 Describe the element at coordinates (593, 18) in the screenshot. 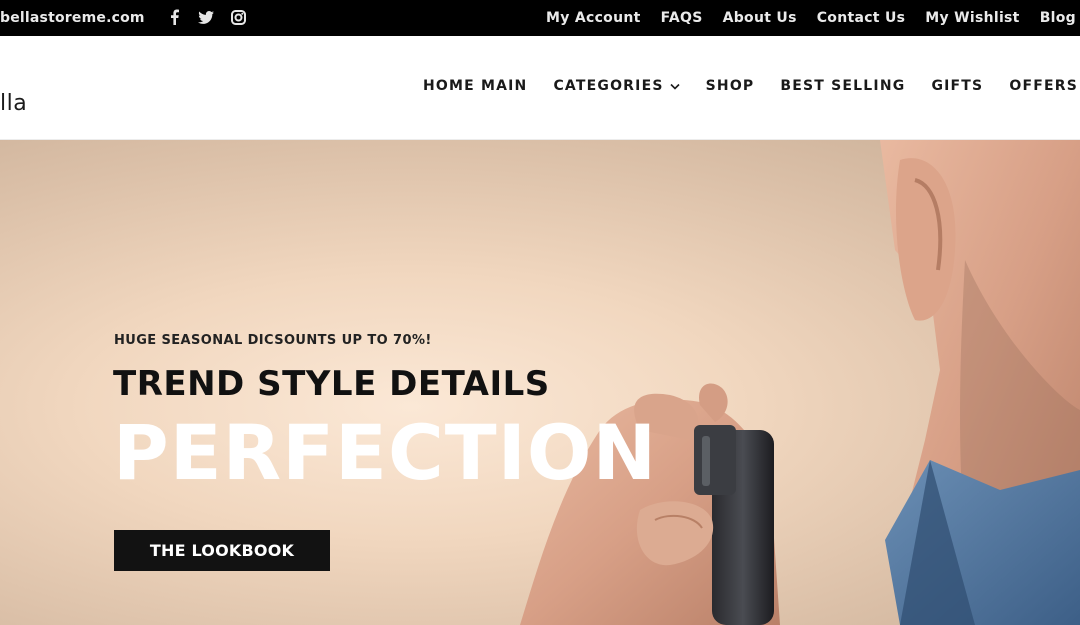

I see `my-account-link: My Account` at that location.